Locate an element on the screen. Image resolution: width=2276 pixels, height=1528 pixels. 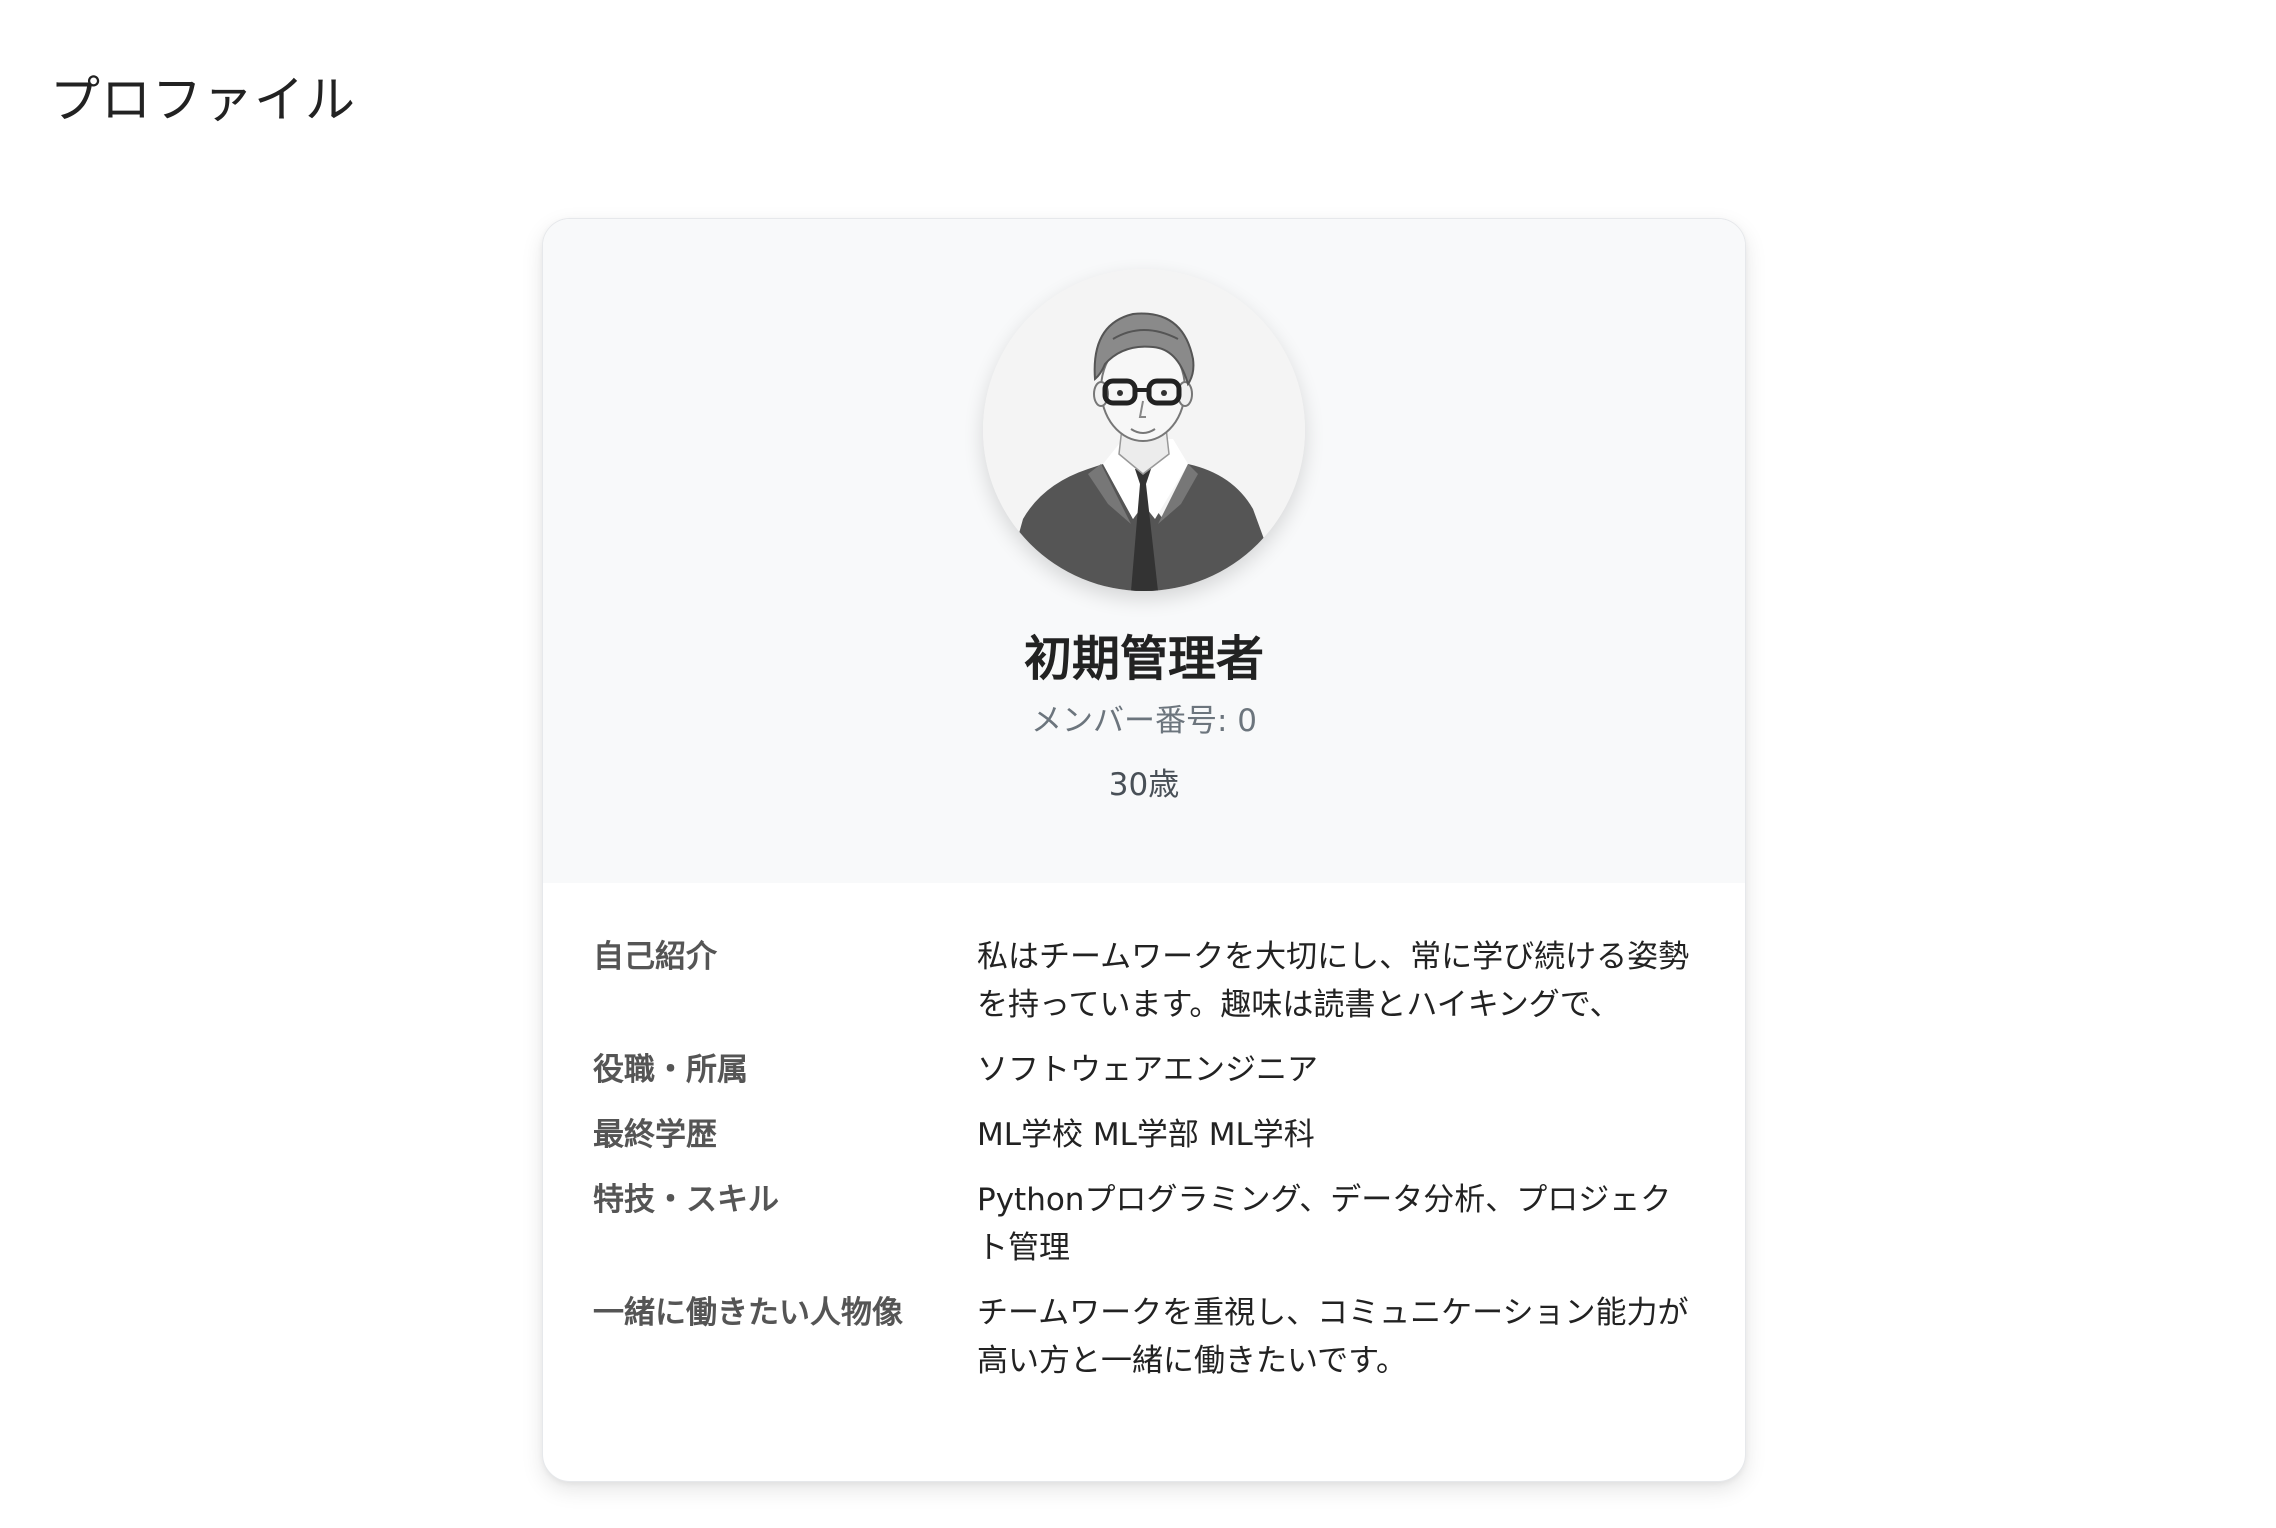
detail-label: 特技・スキル is located at coordinates (686, 1200).